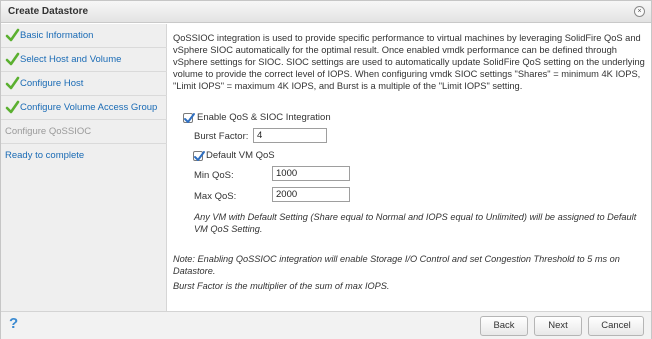 This screenshot has height=339, width=652. I want to click on sidebar-item-select-host-and-volume: Select Host and Volume, so click(84, 60).